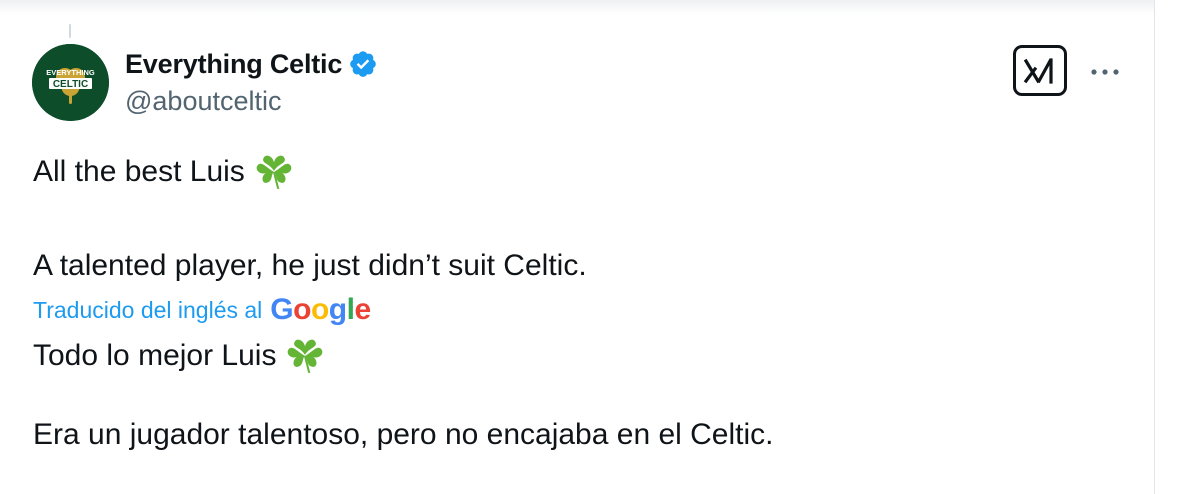  I want to click on grok-button, so click(1040, 70).